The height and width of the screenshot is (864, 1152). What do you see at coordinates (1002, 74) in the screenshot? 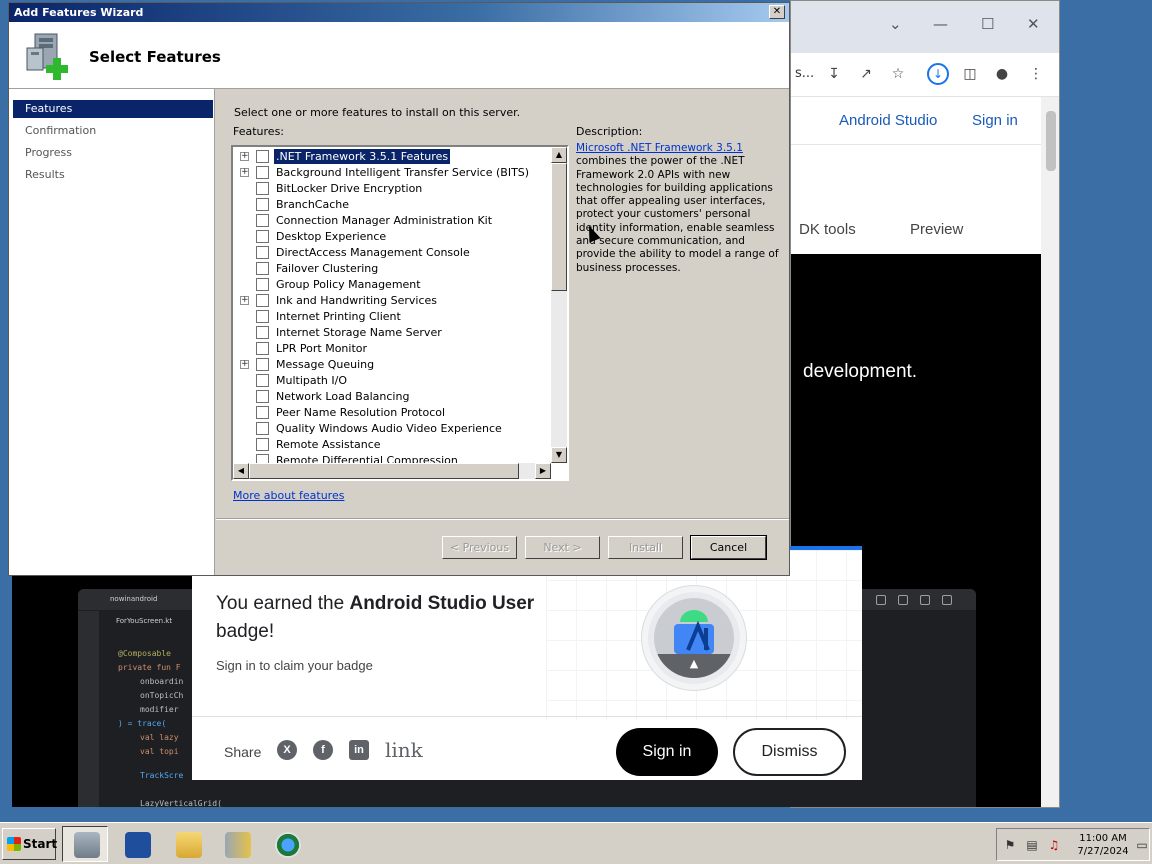
I see `profile-avatar-icon: ●` at bounding box center [1002, 74].